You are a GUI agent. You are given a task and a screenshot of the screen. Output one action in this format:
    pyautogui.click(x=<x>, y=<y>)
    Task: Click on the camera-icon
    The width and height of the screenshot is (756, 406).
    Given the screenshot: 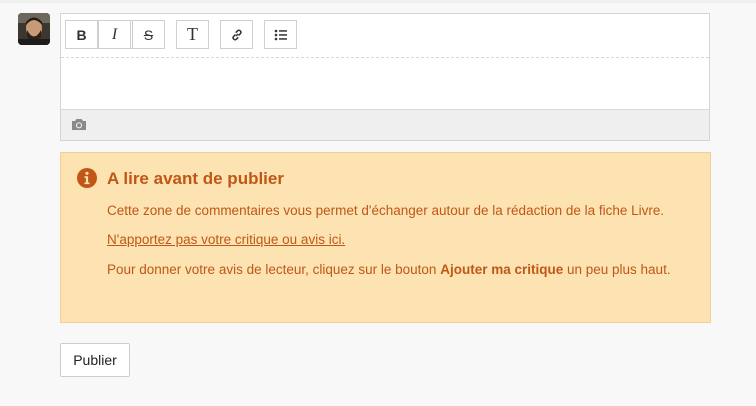 What is the action you would take?
    pyautogui.click(x=79, y=124)
    